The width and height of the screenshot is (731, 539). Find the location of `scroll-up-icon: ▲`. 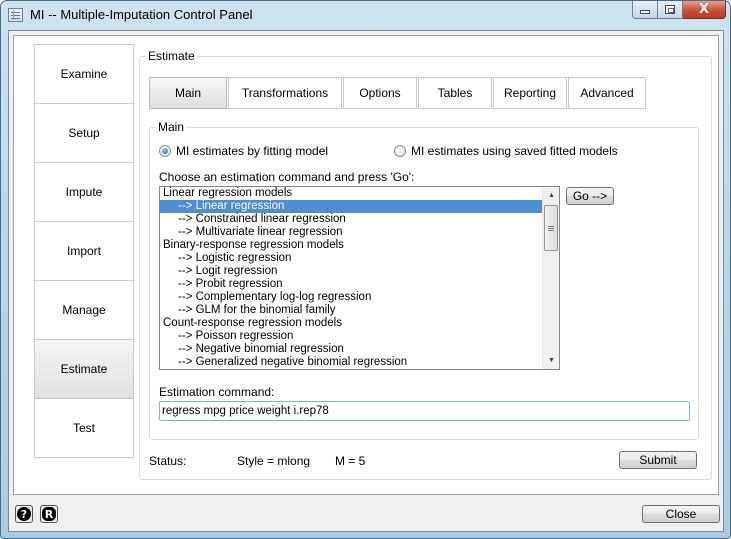

scroll-up-icon: ▲ is located at coordinates (551, 195).